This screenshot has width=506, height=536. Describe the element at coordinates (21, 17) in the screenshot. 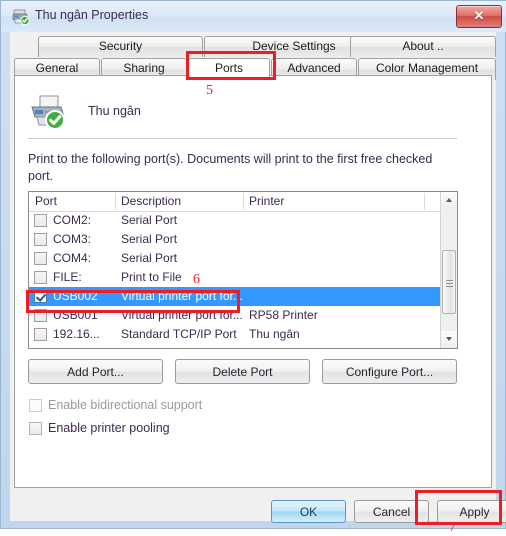

I see `printer-icon` at that location.